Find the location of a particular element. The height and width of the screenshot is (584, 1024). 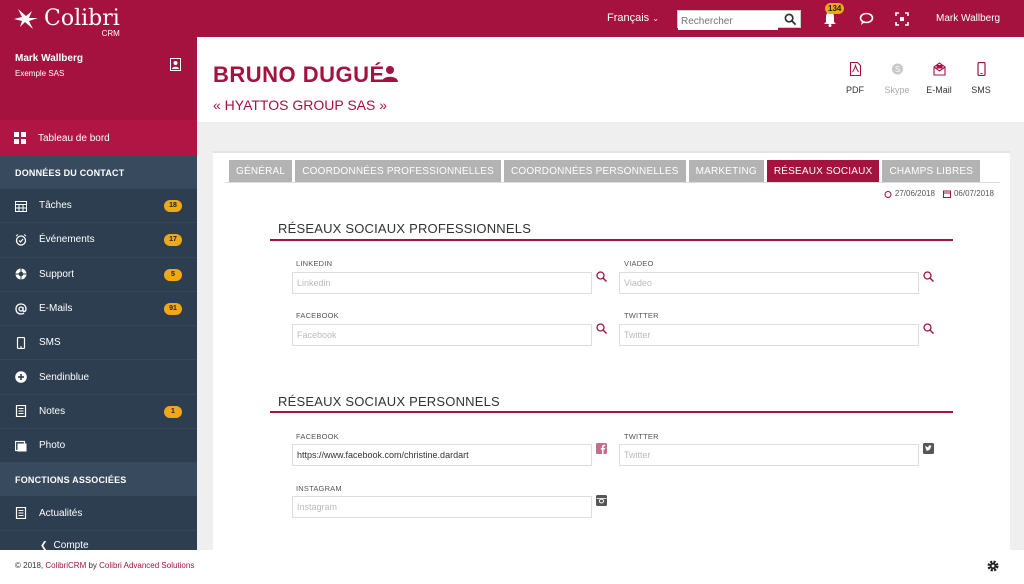

envelope-icon is located at coordinates (939, 69).